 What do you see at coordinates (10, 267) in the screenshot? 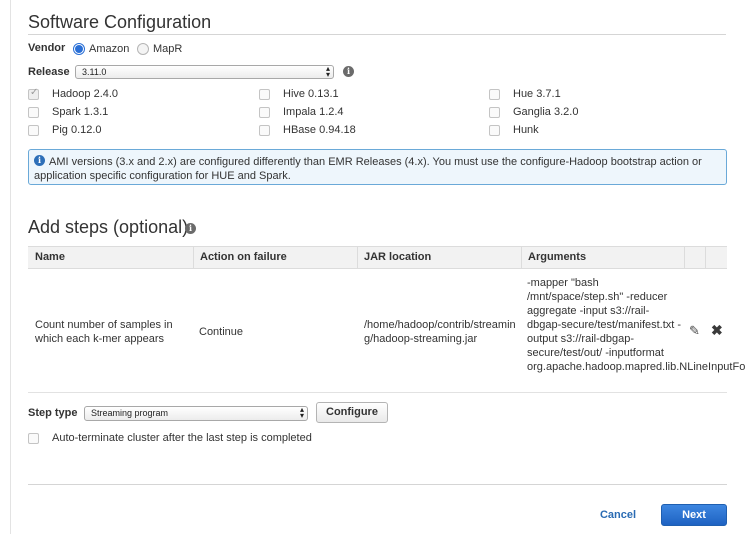
I see `left-divider` at bounding box center [10, 267].